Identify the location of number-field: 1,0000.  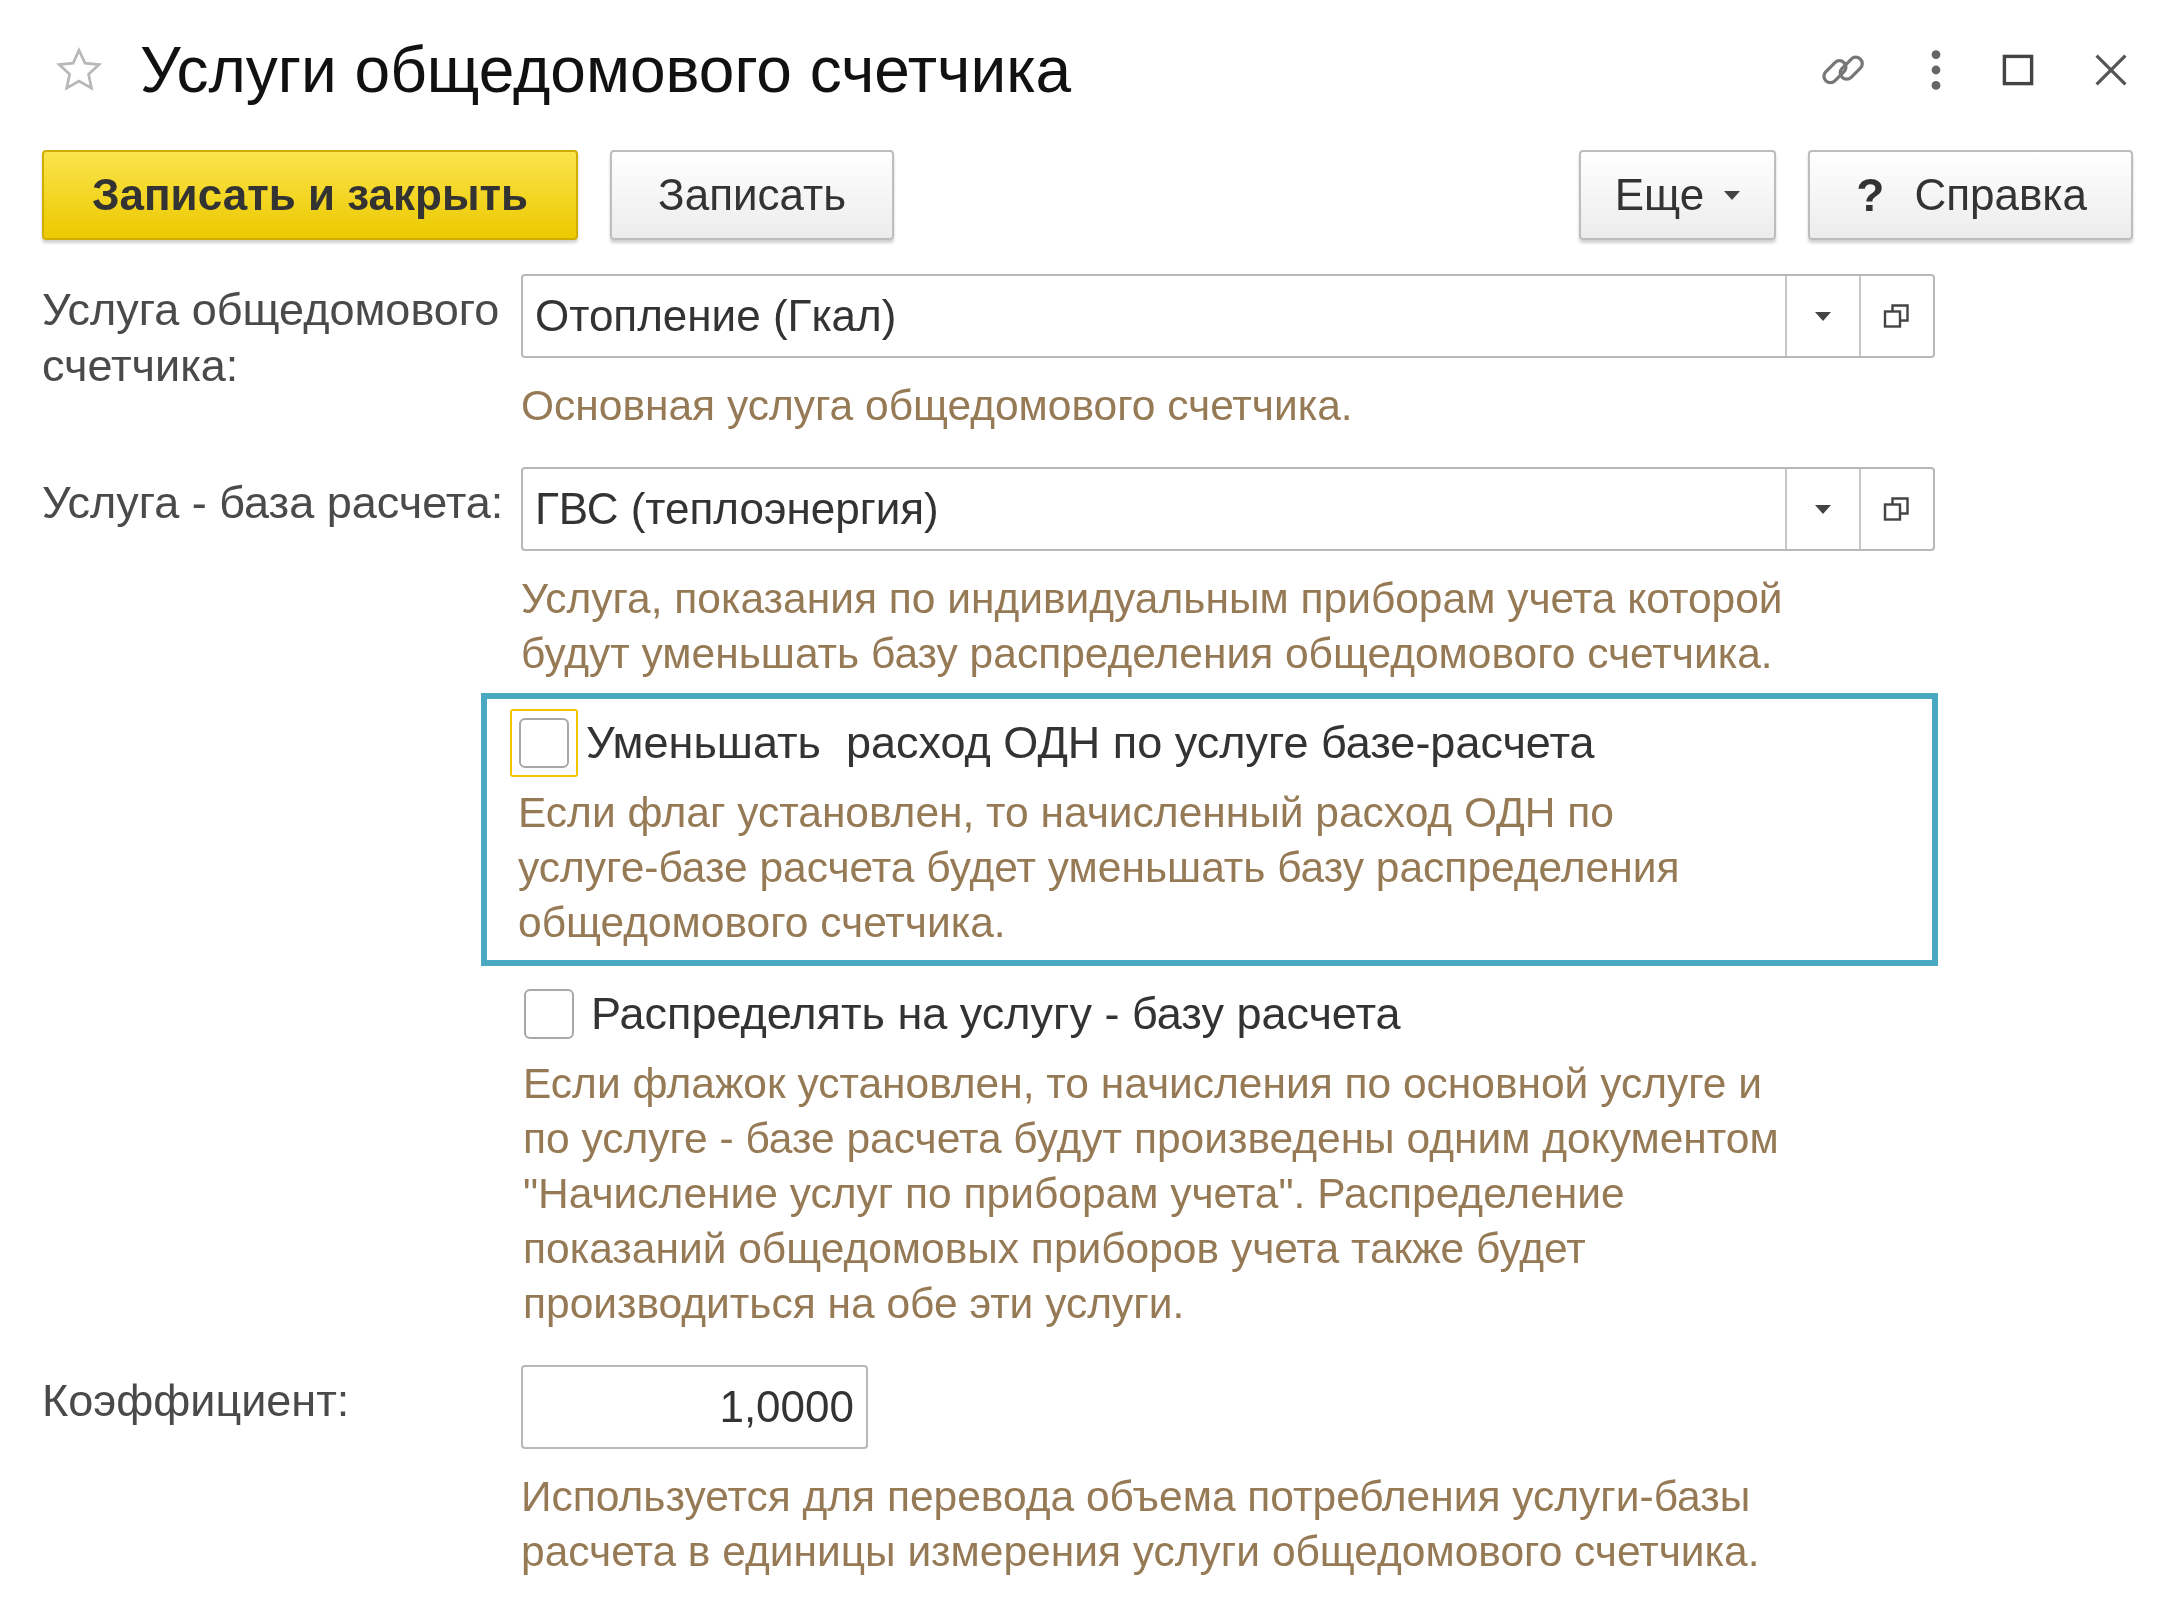
(694, 1407).